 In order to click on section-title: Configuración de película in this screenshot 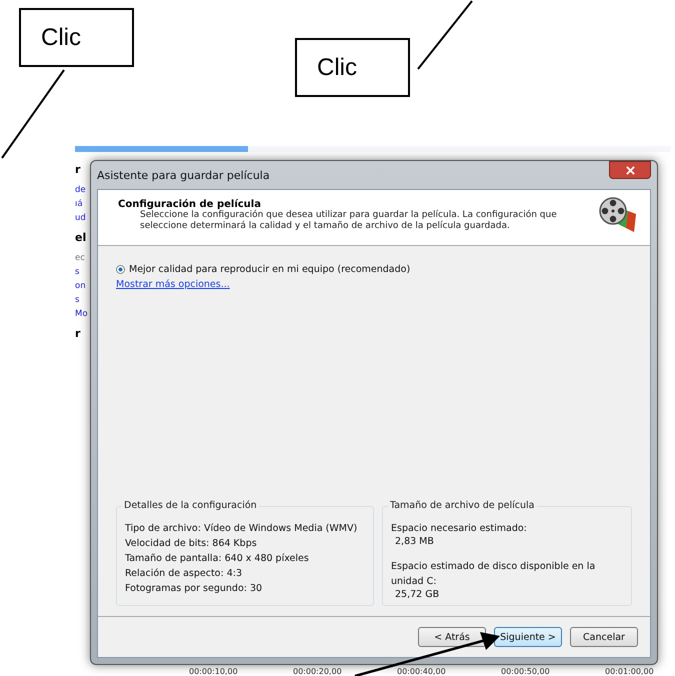, I will do `click(189, 204)`.